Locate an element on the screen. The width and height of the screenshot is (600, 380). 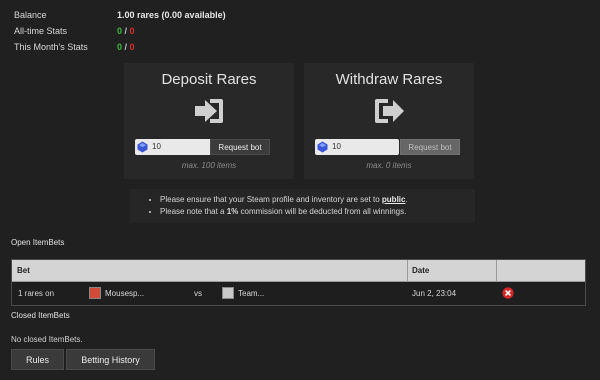
deposit-request-bot-button: Request bot is located at coordinates (240, 147).